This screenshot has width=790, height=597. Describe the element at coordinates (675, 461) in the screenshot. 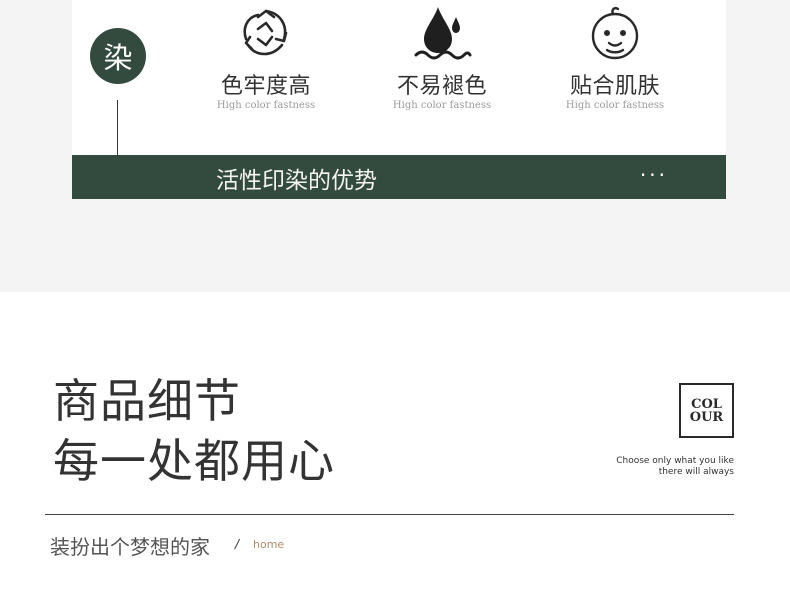

I see `tagline-line1: Choose only what you like` at that location.